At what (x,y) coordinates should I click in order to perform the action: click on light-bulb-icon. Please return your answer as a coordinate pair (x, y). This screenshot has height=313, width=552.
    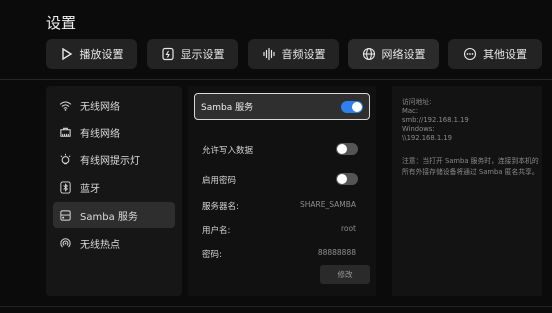
    Looking at the image, I should click on (65, 158).